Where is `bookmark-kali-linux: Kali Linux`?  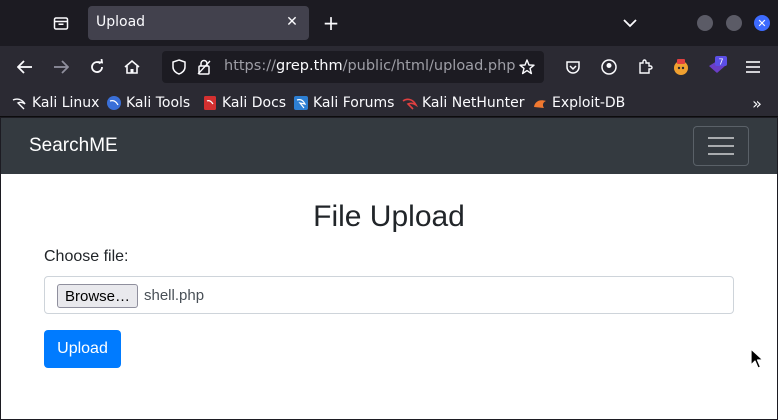
bookmark-kali-linux: Kali Linux is located at coordinates (55, 103).